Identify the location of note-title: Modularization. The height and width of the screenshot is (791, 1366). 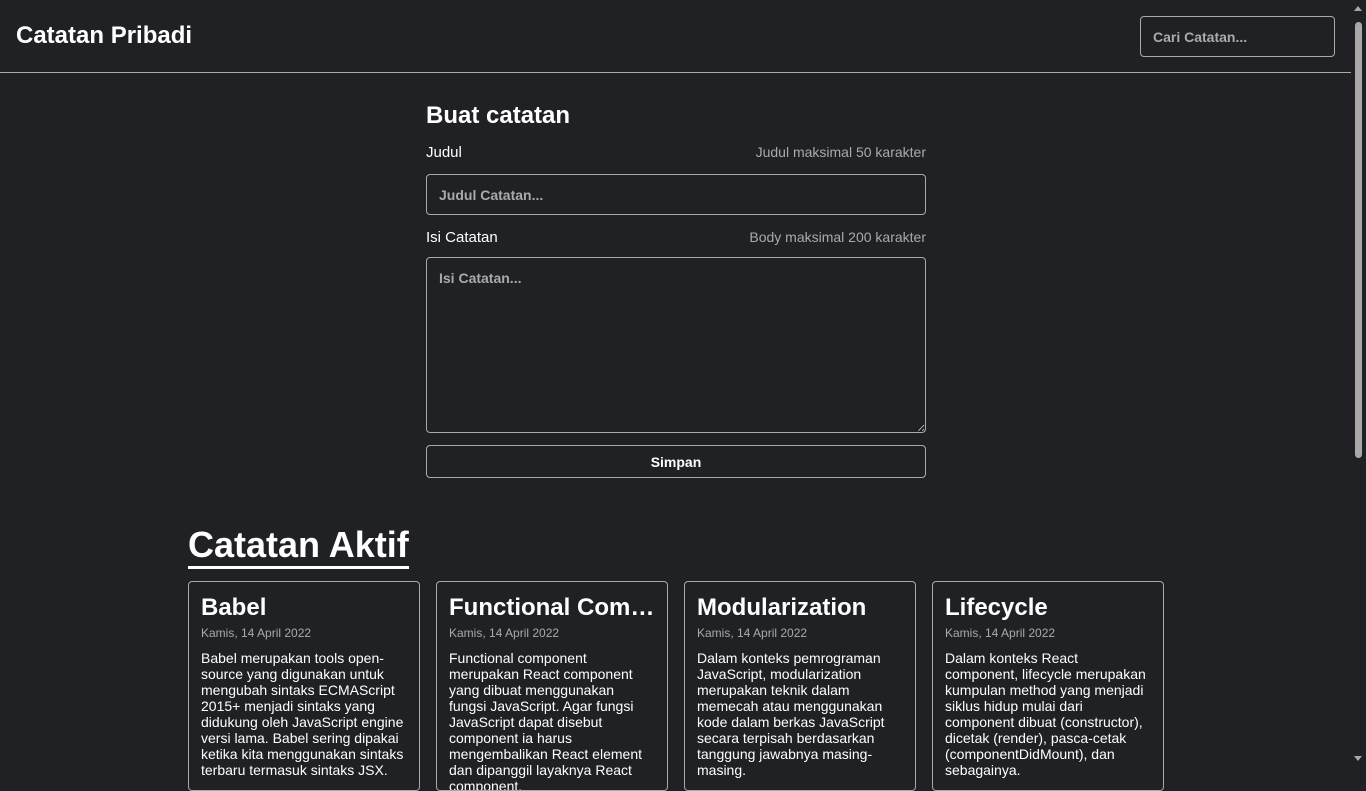
(782, 607).